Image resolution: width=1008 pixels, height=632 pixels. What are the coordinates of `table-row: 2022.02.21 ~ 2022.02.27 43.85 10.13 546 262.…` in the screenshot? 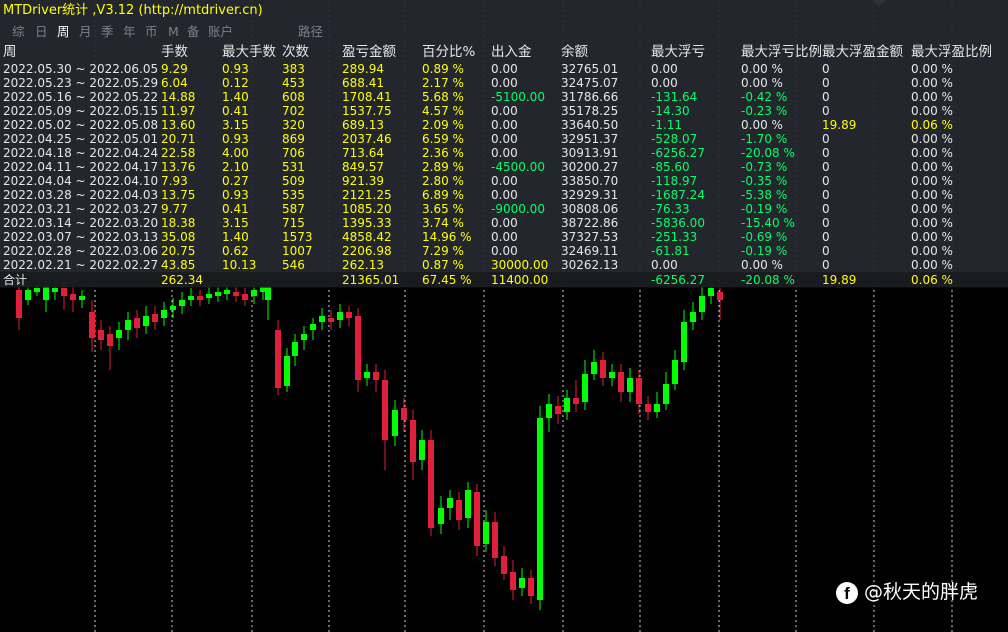 It's located at (504, 265).